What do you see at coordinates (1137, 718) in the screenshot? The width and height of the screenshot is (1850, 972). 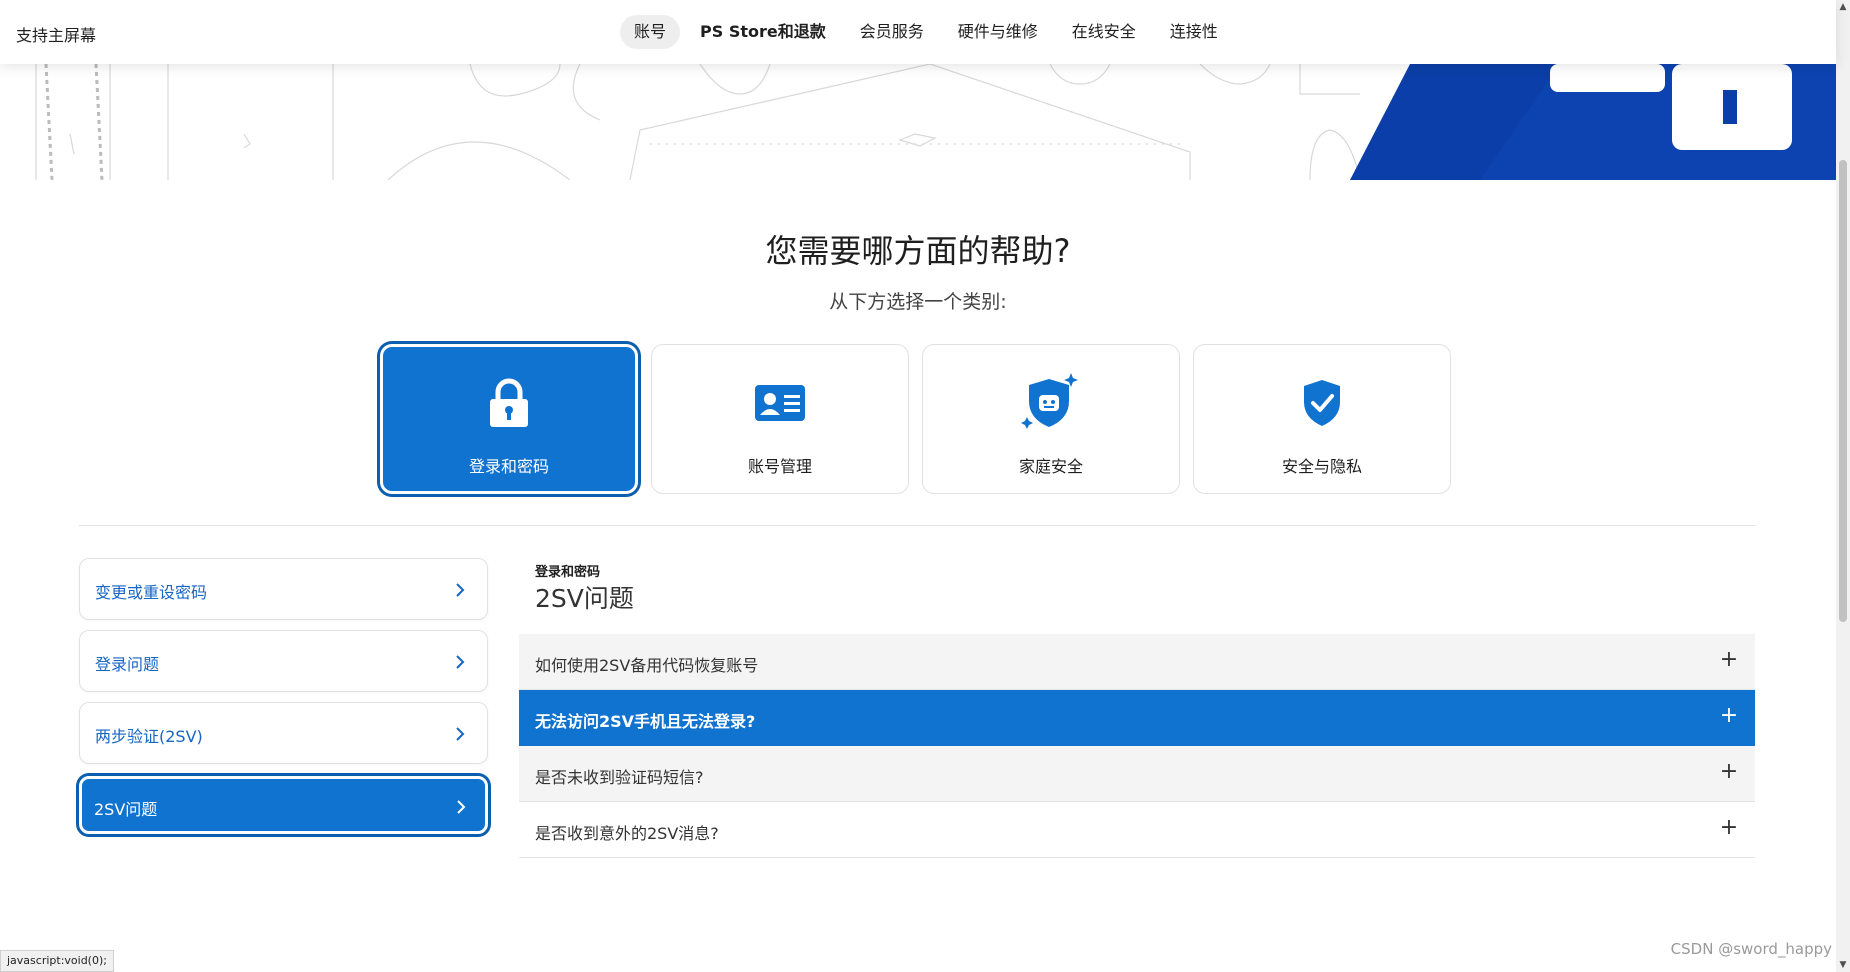 I see `faq-item: 无法访问2SV手机且无法登录? +` at bounding box center [1137, 718].